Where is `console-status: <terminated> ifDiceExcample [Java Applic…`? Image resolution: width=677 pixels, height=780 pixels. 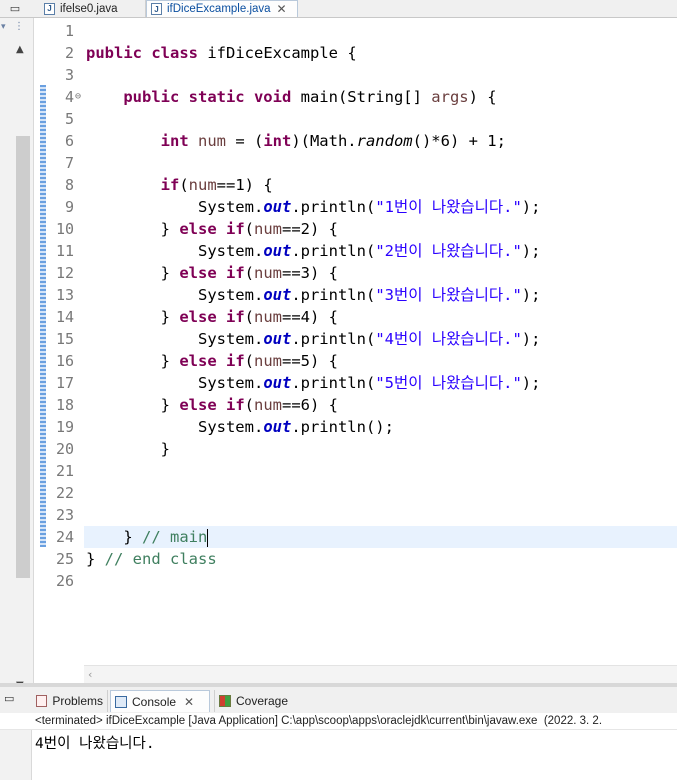
console-status: <terminated> ifDiceExcample [Java Applic… is located at coordinates (338, 721).